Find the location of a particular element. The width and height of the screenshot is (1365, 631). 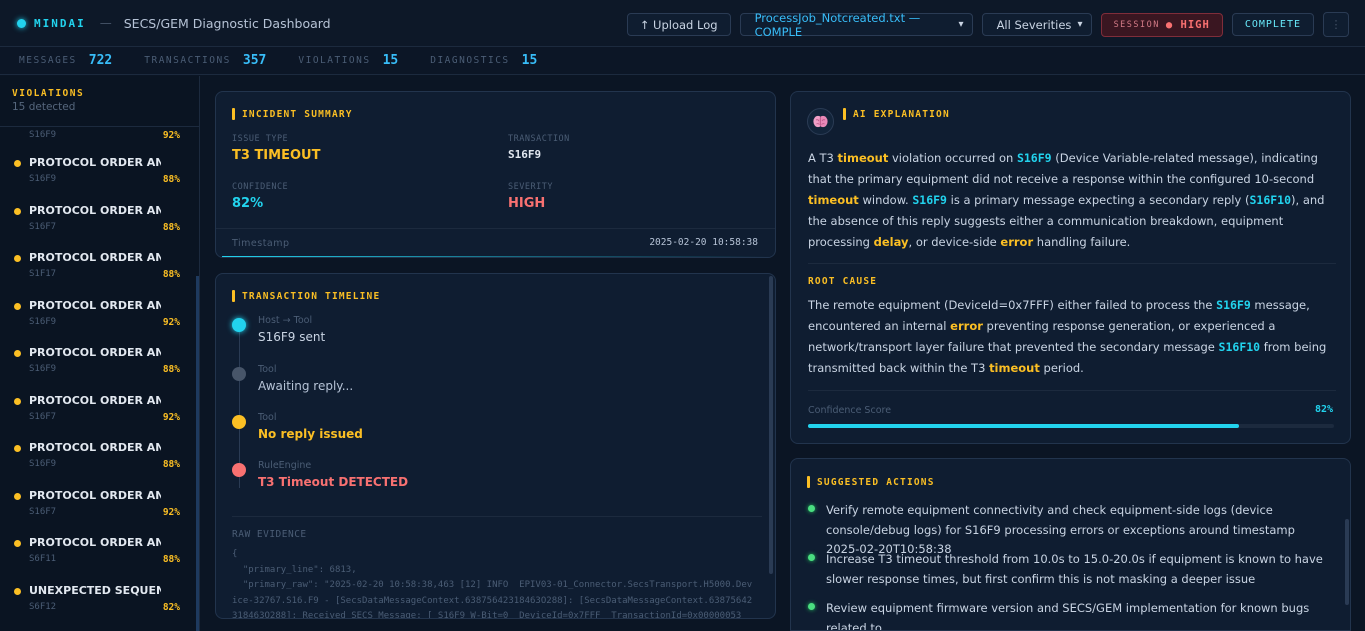

stat-label: MESSAGES is located at coordinates (48, 60).